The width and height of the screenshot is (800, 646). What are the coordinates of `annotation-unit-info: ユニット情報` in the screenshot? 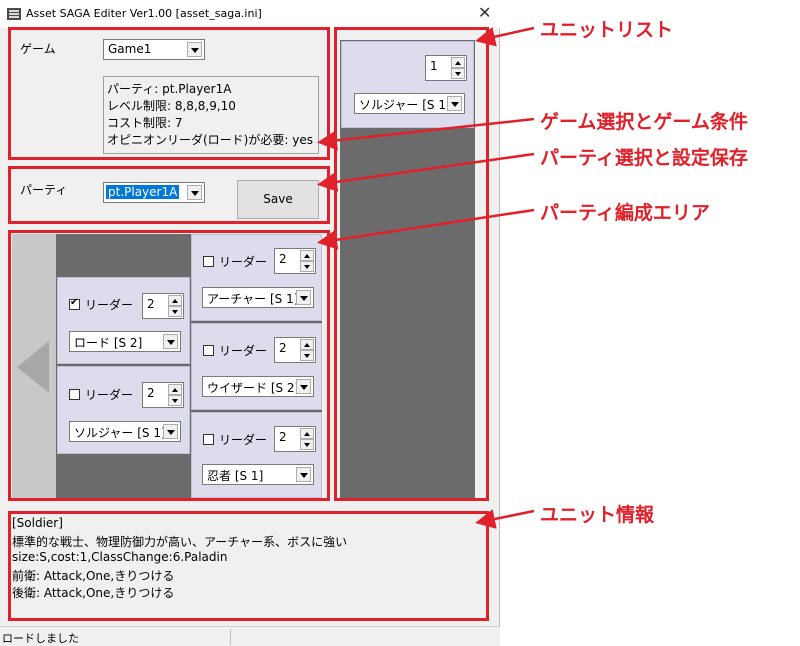 It's located at (597, 515).